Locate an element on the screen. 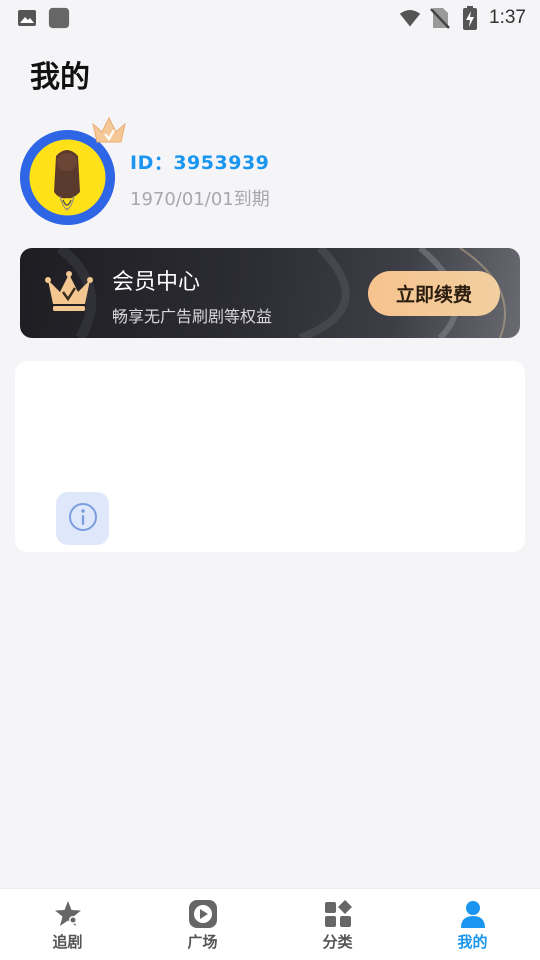  app-icon is located at coordinates (59, 18).